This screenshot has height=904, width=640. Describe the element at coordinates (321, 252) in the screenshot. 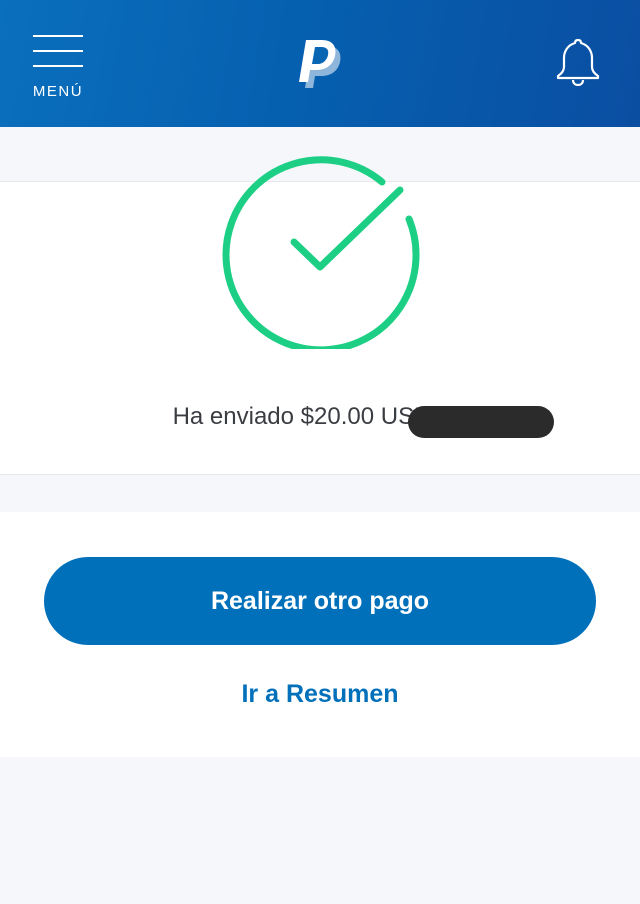

I see `success-check-icon` at that location.